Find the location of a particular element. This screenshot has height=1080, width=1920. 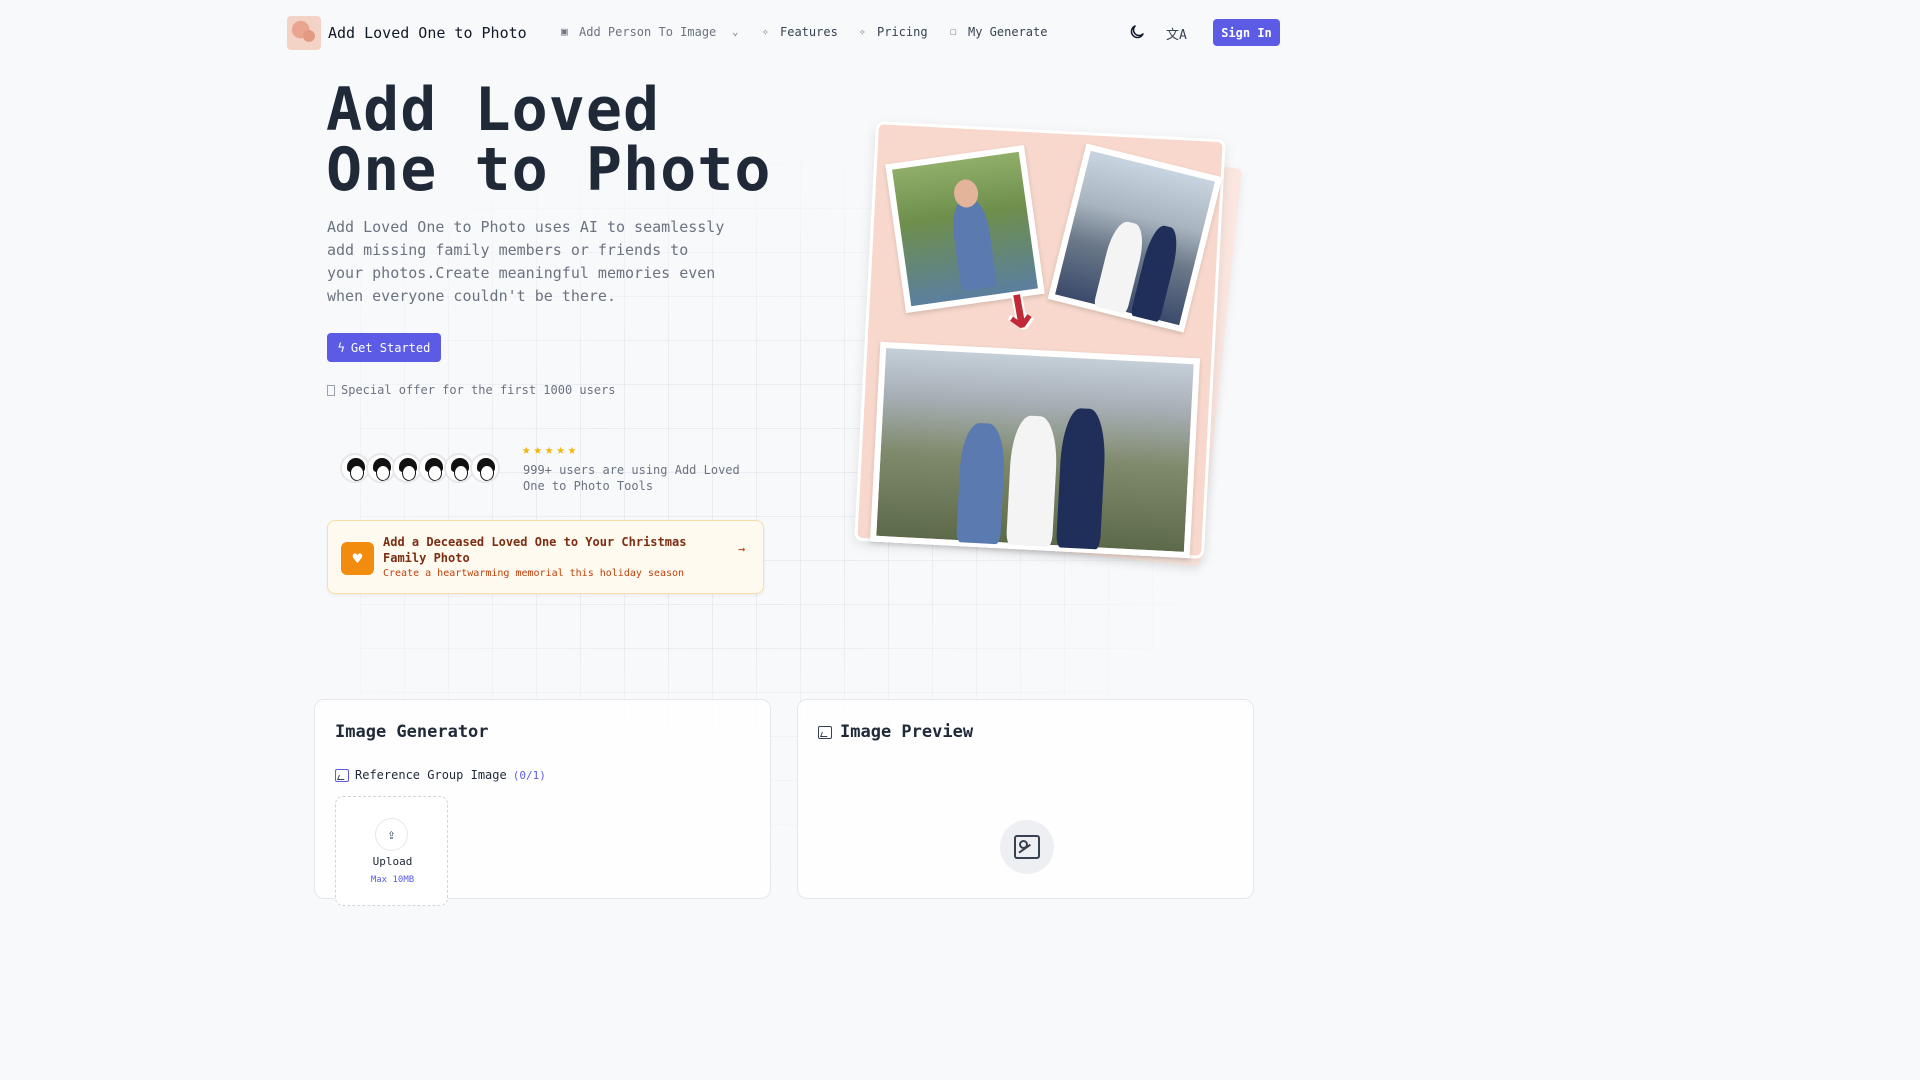

sign-in-button: Sign In is located at coordinates (1246, 32).